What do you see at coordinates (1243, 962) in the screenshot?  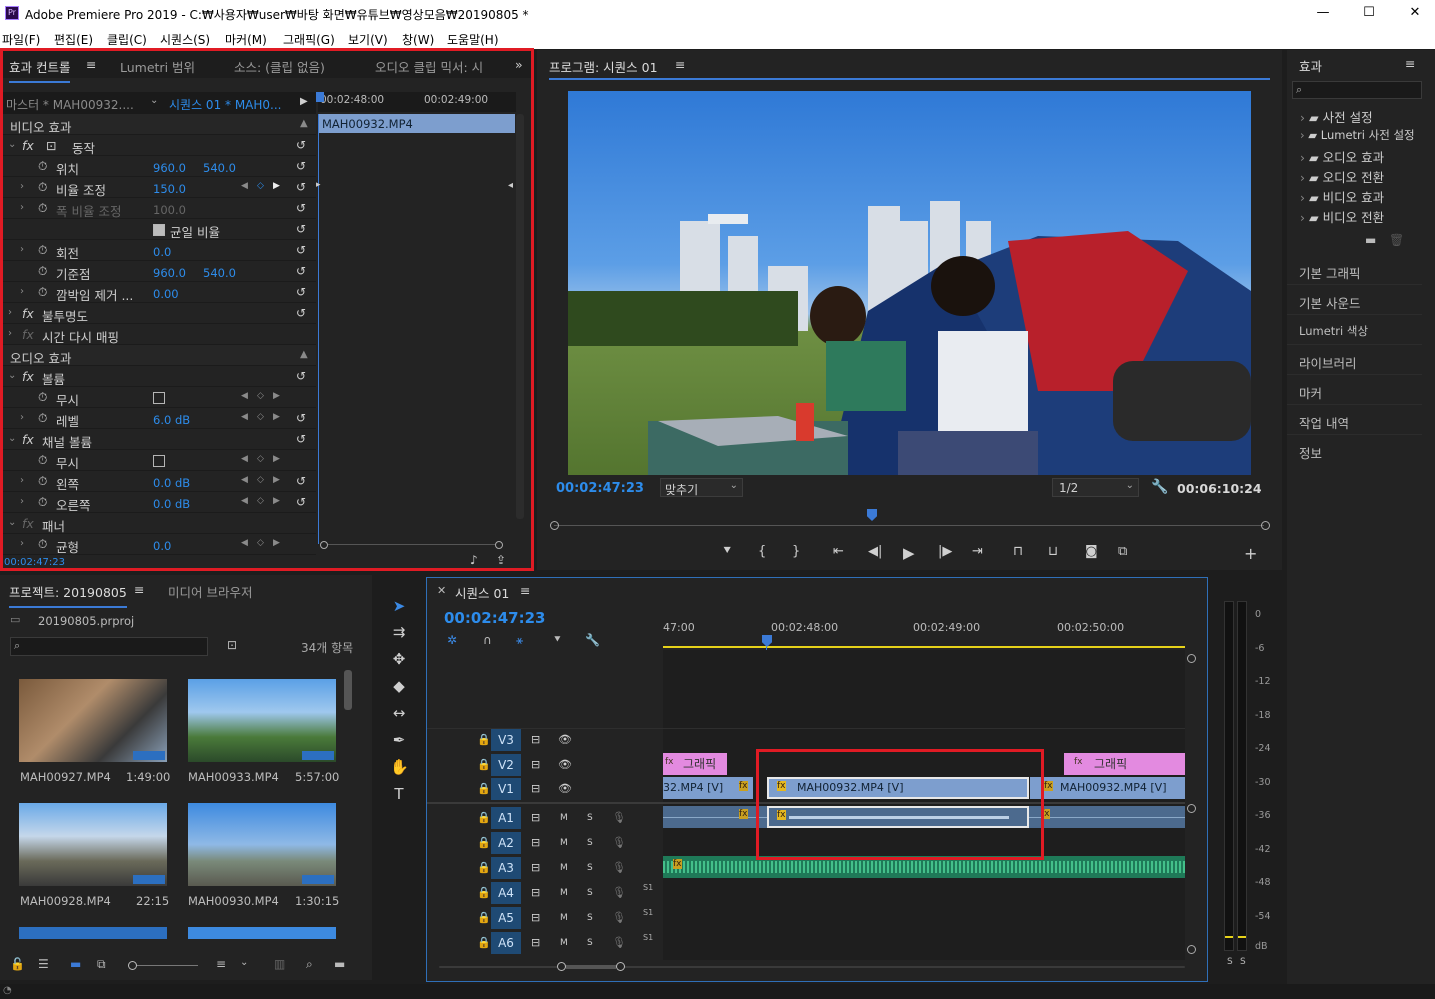 I see `solo-right-button: S` at bounding box center [1243, 962].